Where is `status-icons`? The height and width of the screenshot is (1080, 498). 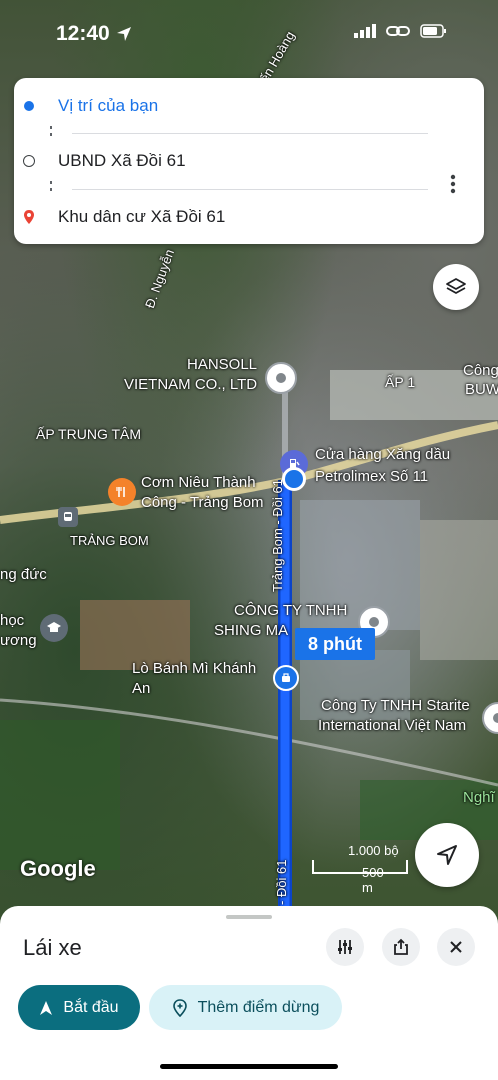 status-icons is located at coordinates (401, 31).